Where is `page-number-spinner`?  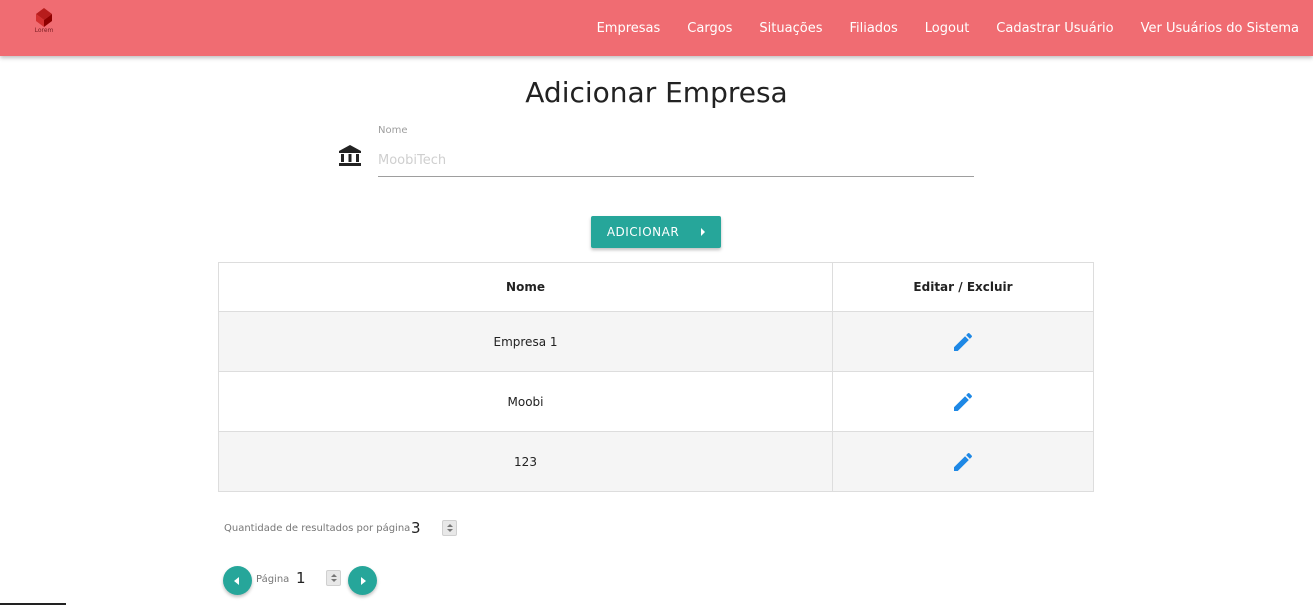 page-number-spinner is located at coordinates (333, 578).